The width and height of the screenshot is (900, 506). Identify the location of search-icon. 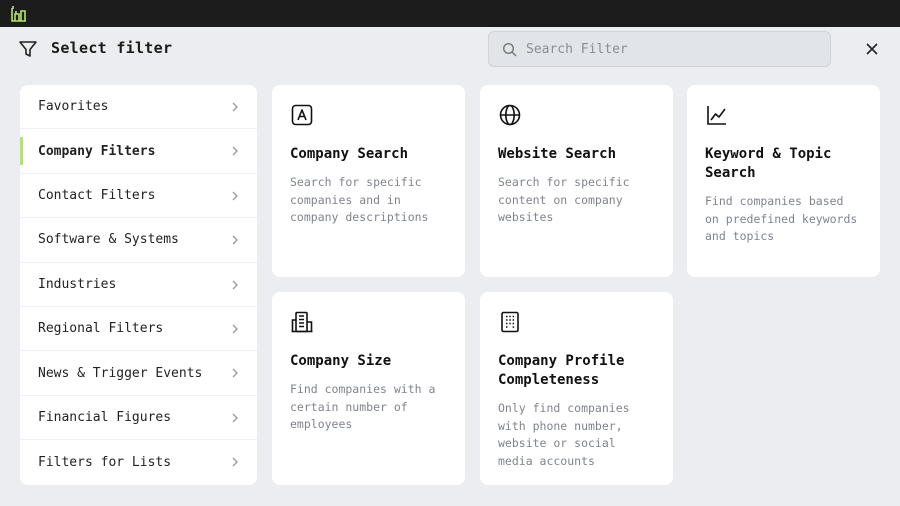
(509, 49).